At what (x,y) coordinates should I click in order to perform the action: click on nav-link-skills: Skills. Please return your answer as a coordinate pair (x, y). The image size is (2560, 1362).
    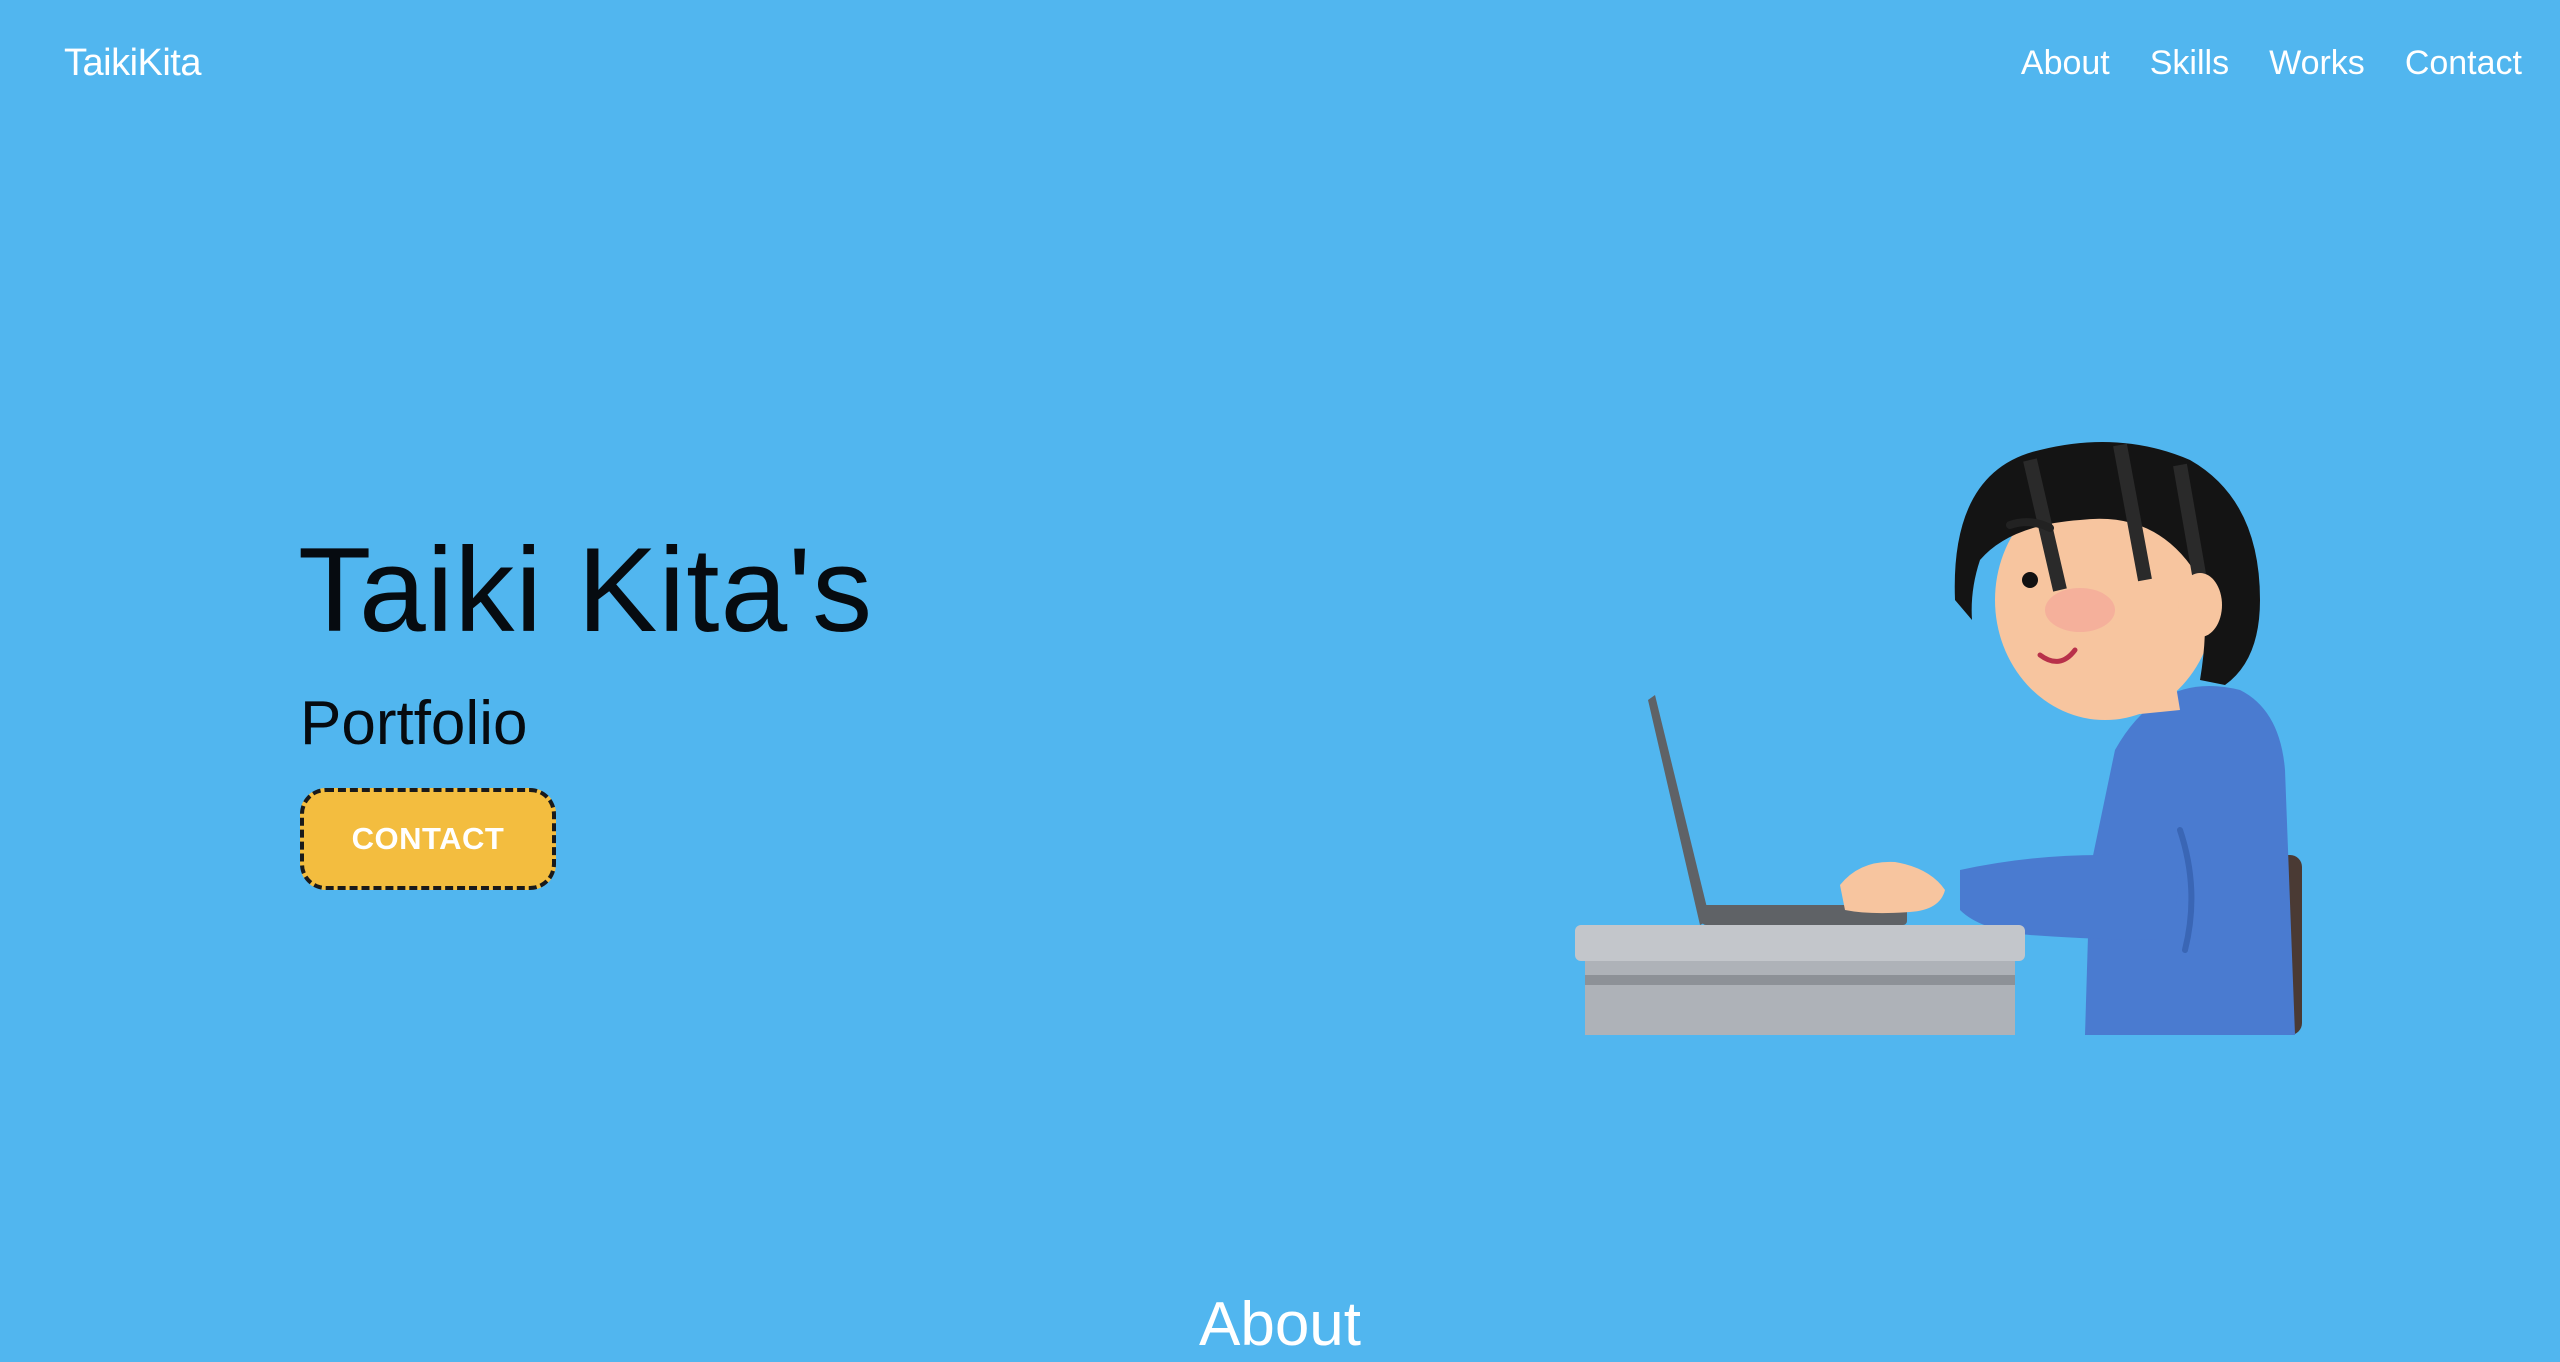
    Looking at the image, I should click on (2189, 63).